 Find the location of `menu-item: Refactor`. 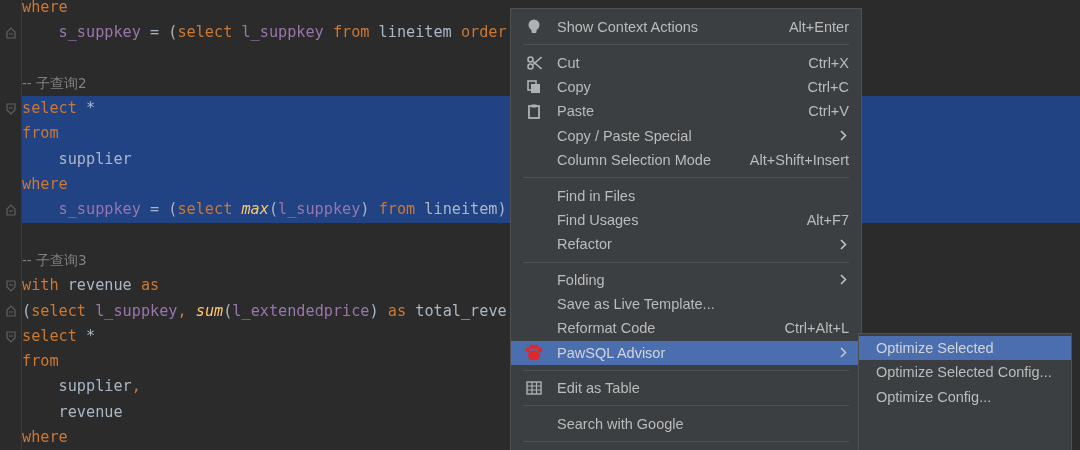

menu-item: Refactor is located at coordinates (686, 244).